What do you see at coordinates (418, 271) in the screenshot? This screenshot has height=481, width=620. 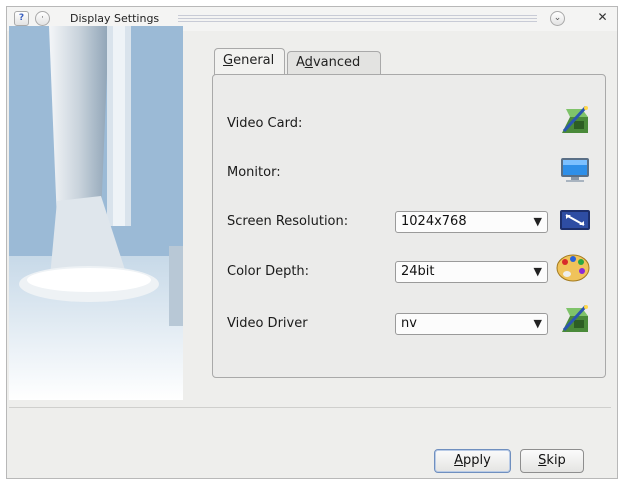 I see `color-depth-value: 24bit` at bounding box center [418, 271].